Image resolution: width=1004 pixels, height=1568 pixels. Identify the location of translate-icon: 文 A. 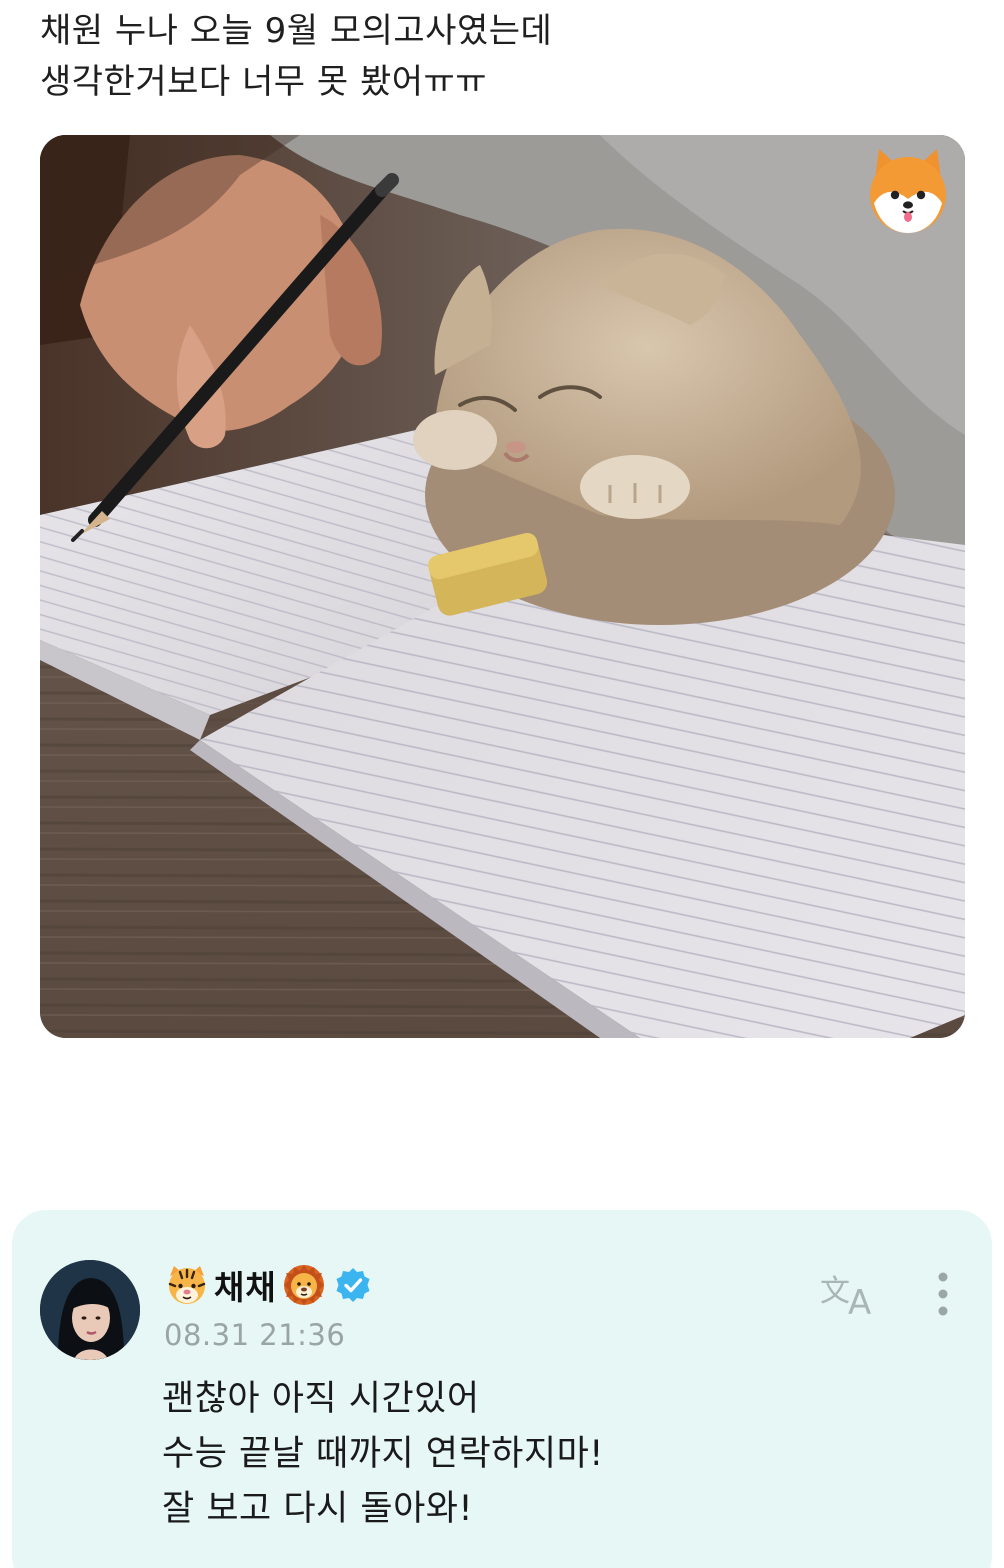
(845, 1296).